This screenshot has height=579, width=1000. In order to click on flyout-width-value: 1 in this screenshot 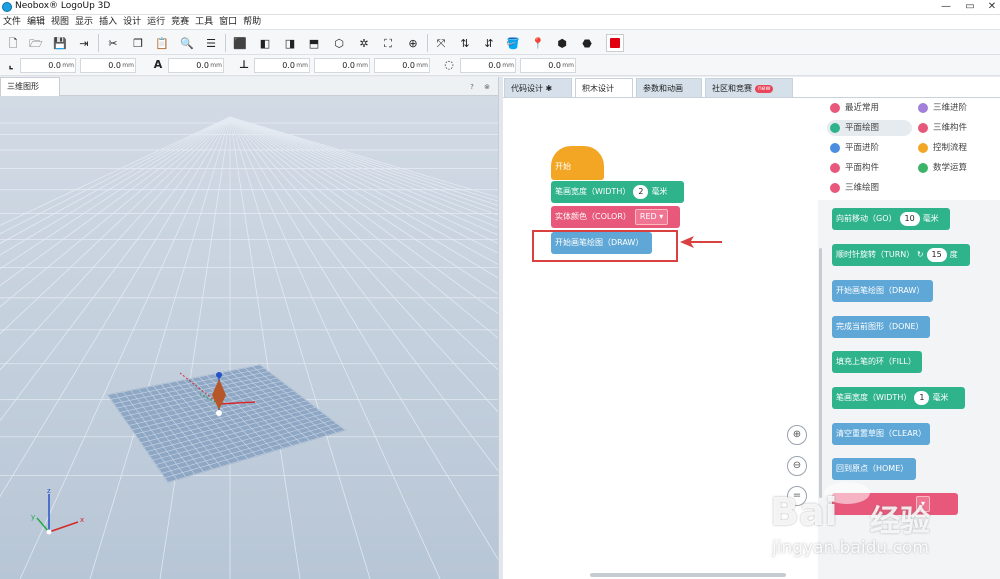, I will do `click(922, 397)`.